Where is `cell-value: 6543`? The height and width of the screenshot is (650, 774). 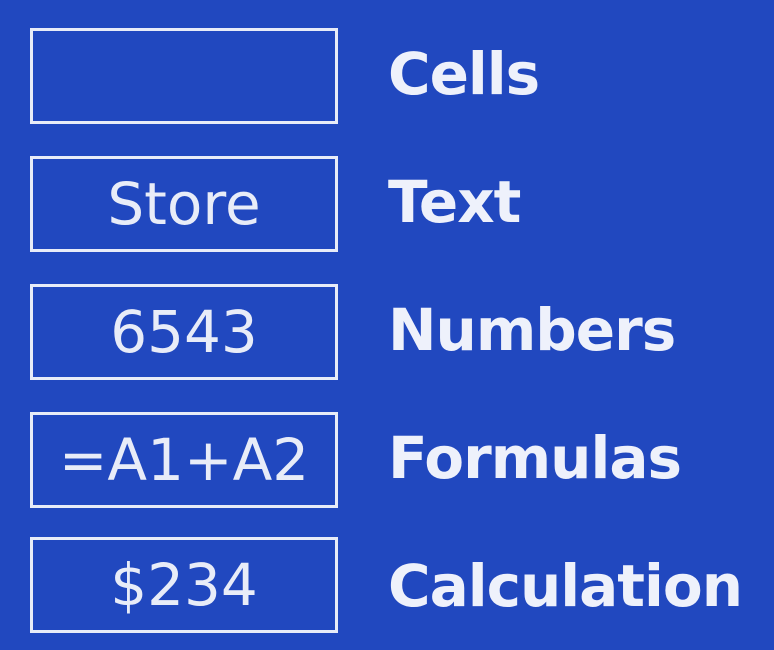 cell-value: 6543 is located at coordinates (184, 332).